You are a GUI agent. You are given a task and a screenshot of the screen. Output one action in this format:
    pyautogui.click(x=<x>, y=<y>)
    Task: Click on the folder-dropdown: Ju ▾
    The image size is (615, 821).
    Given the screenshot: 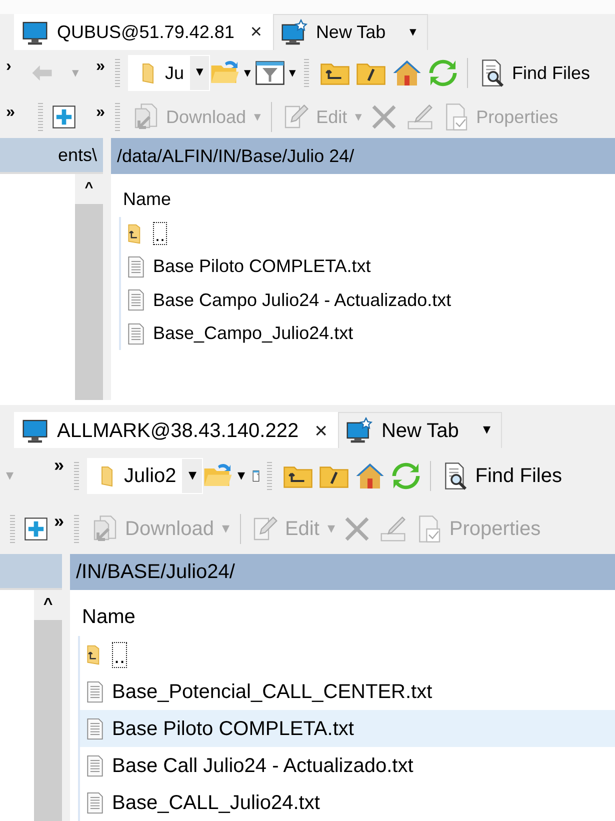 What is the action you would take?
    pyautogui.click(x=169, y=73)
    